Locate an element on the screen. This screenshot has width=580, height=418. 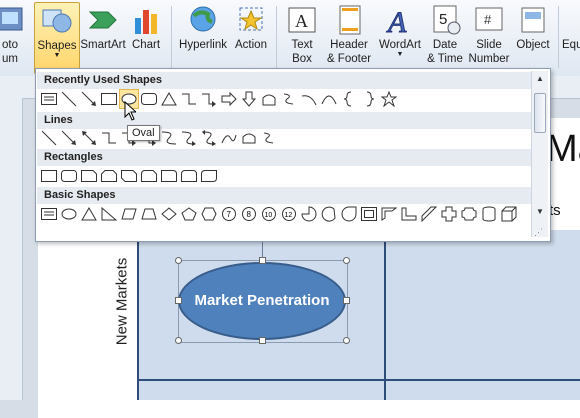
elbow-arrow-connector-icon is located at coordinates (209, 99).